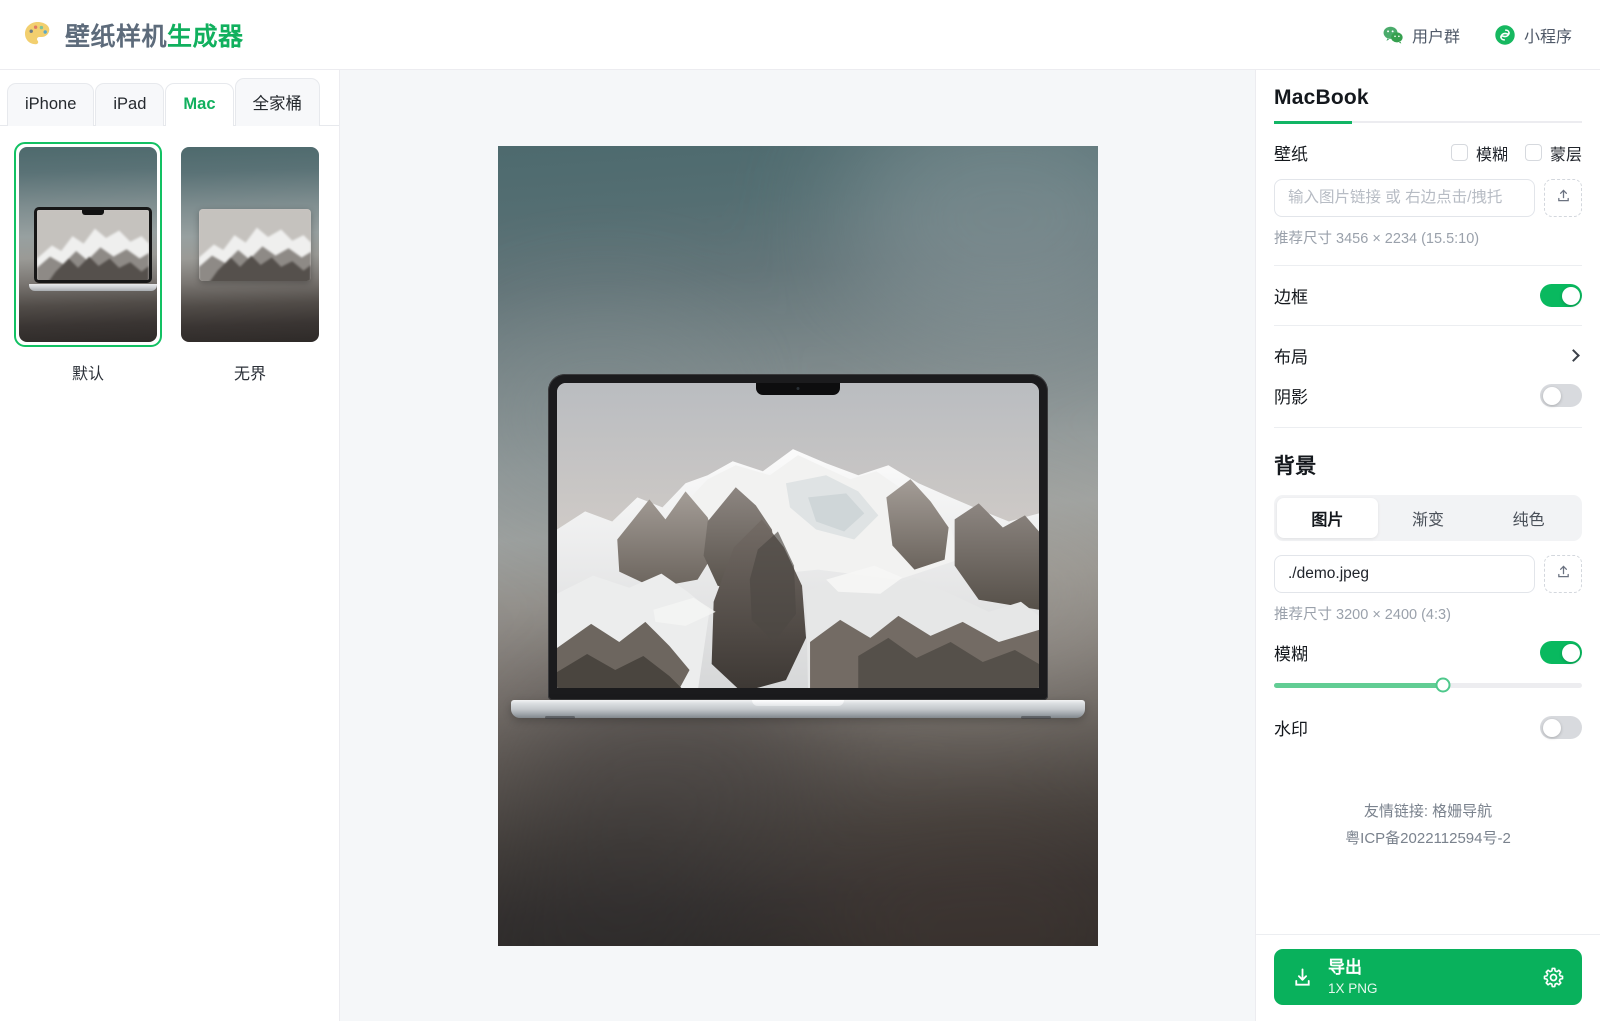 The width and height of the screenshot is (1600, 1021). Describe the element at coordinates (1291, 297) in the screenshot. I see `border-label: 边框` at that location.